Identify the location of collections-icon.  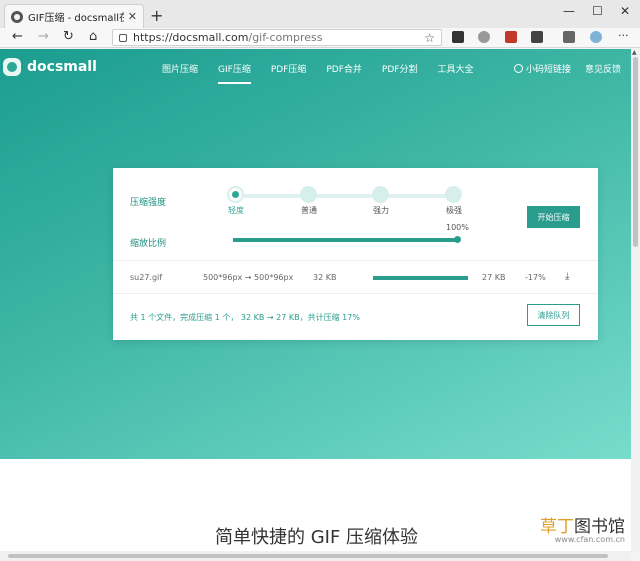
(569, 37).